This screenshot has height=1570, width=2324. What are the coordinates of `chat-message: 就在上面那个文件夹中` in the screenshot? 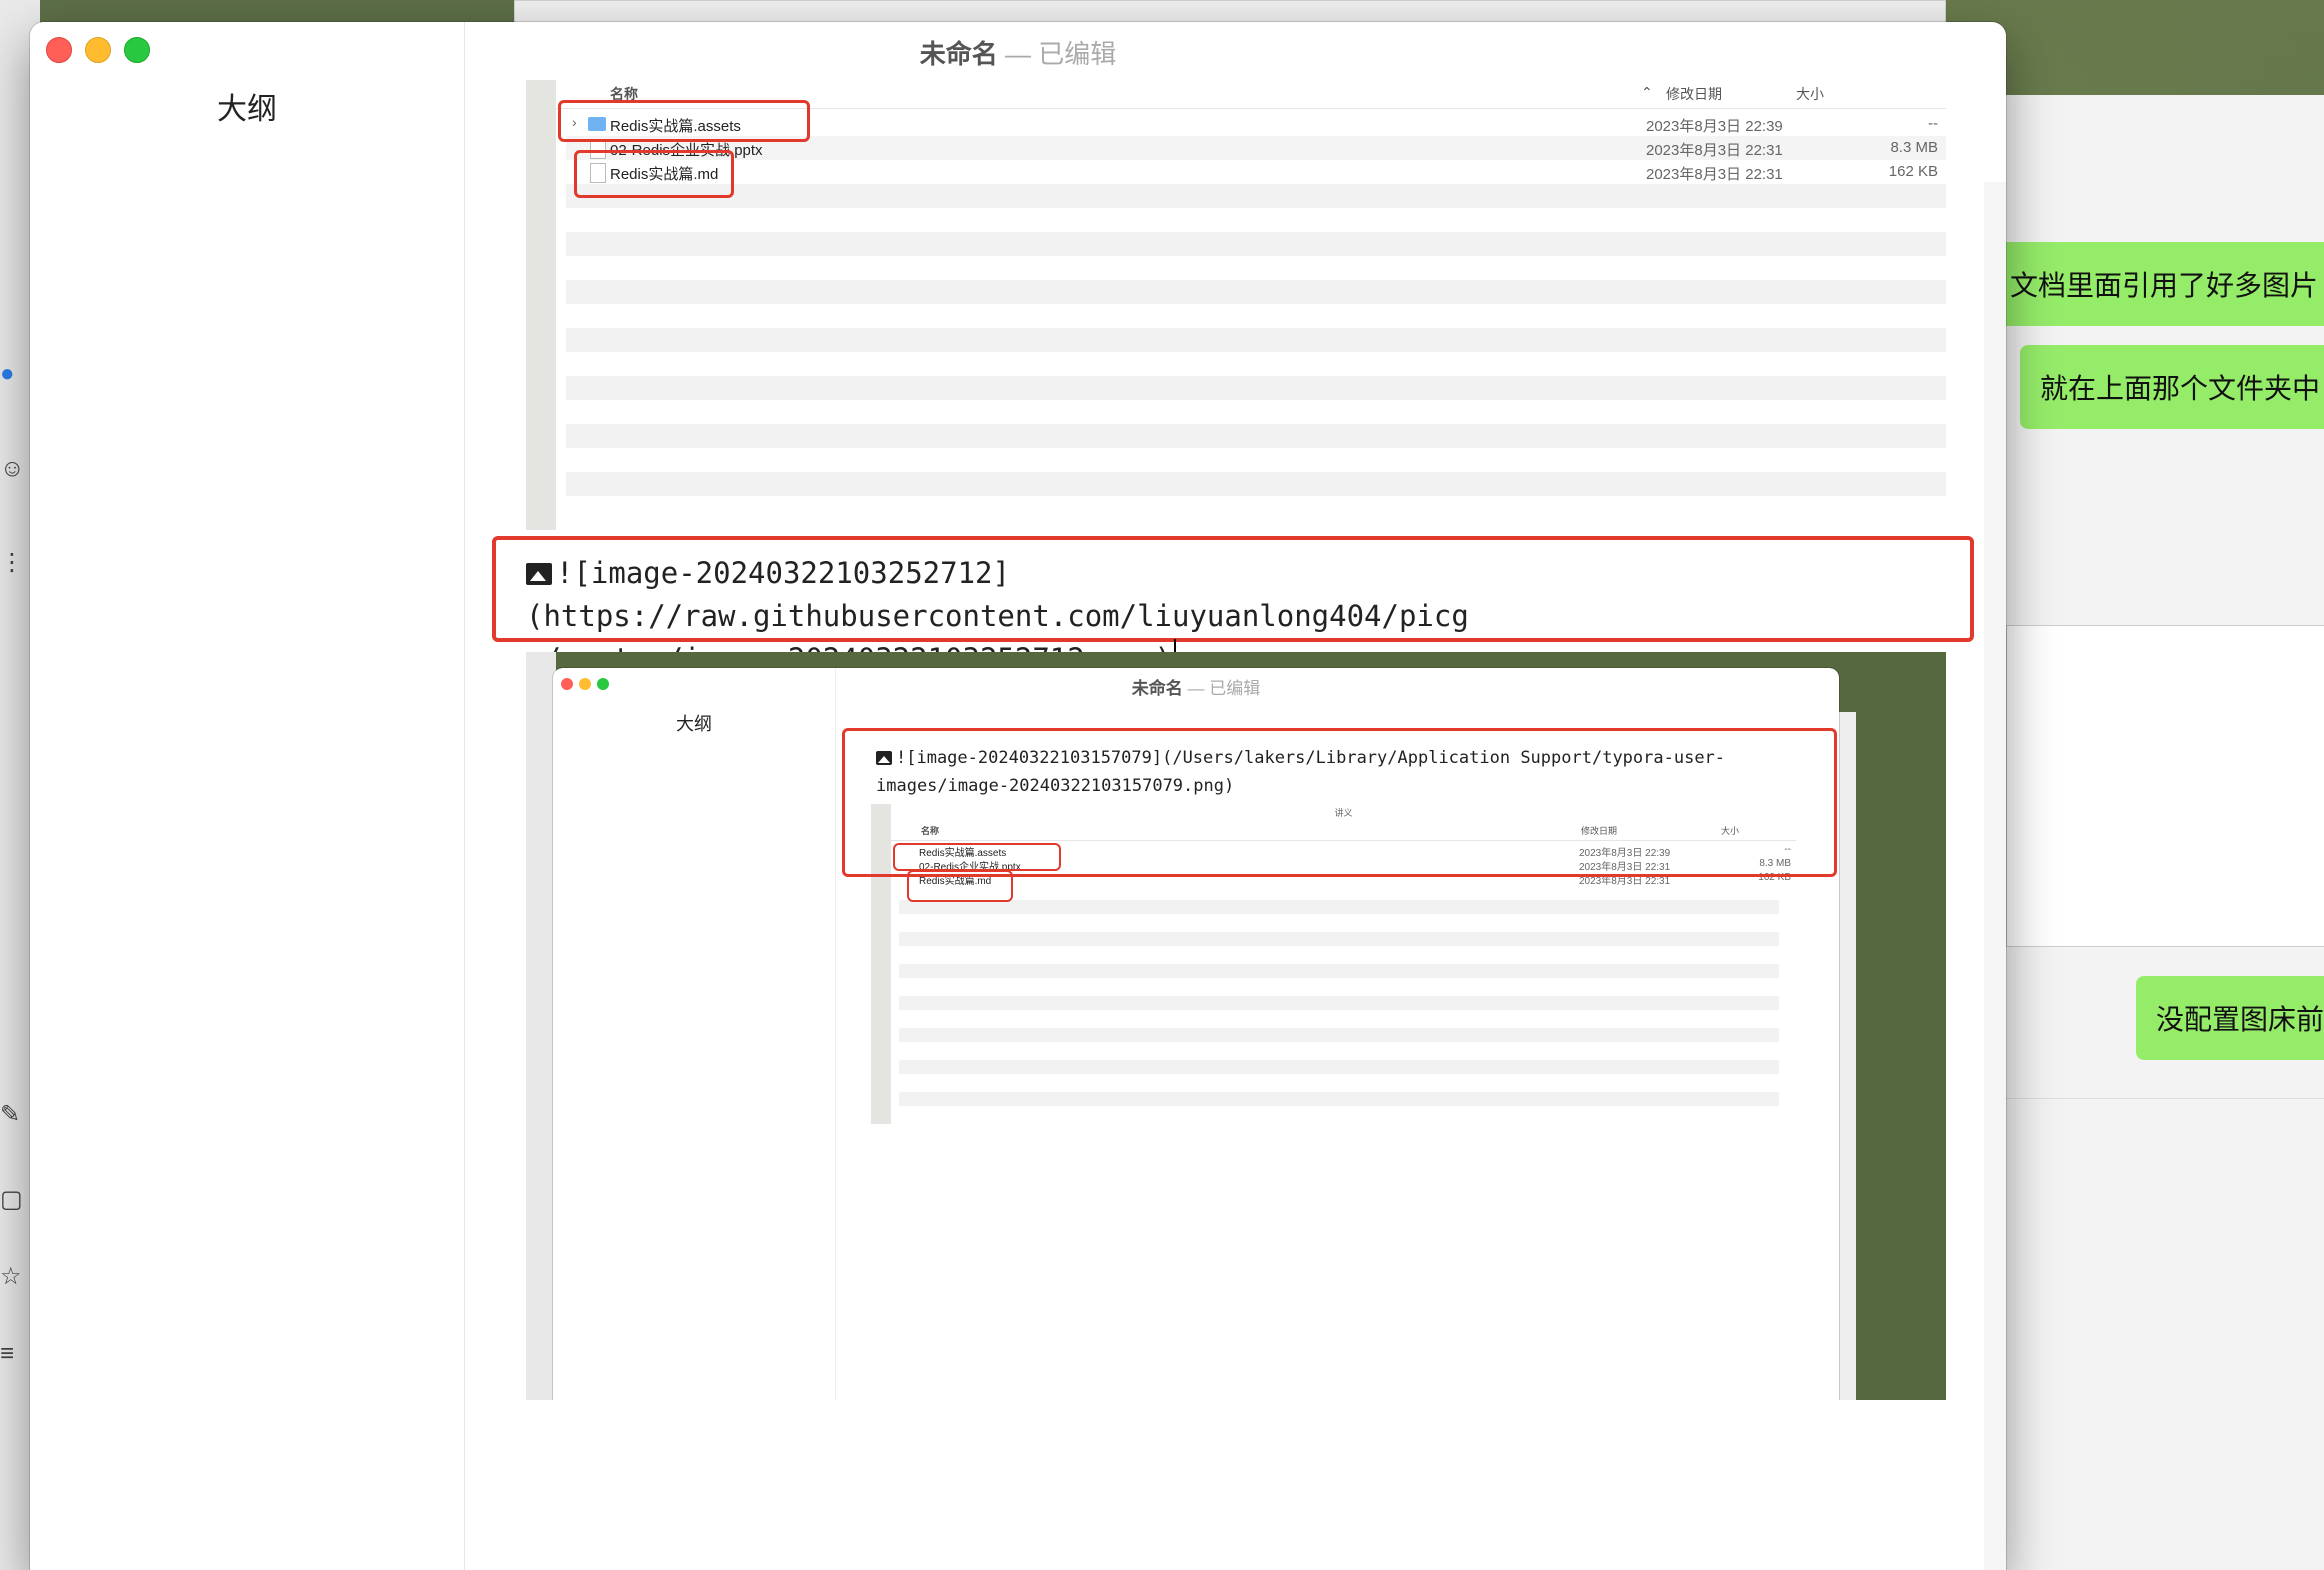 It's located at (2172, 387).